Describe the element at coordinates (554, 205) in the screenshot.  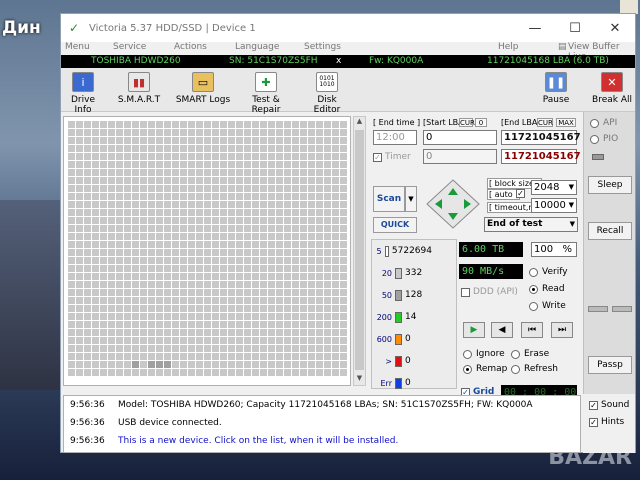
I see `timeout-select: 10000 ▼` at that location.